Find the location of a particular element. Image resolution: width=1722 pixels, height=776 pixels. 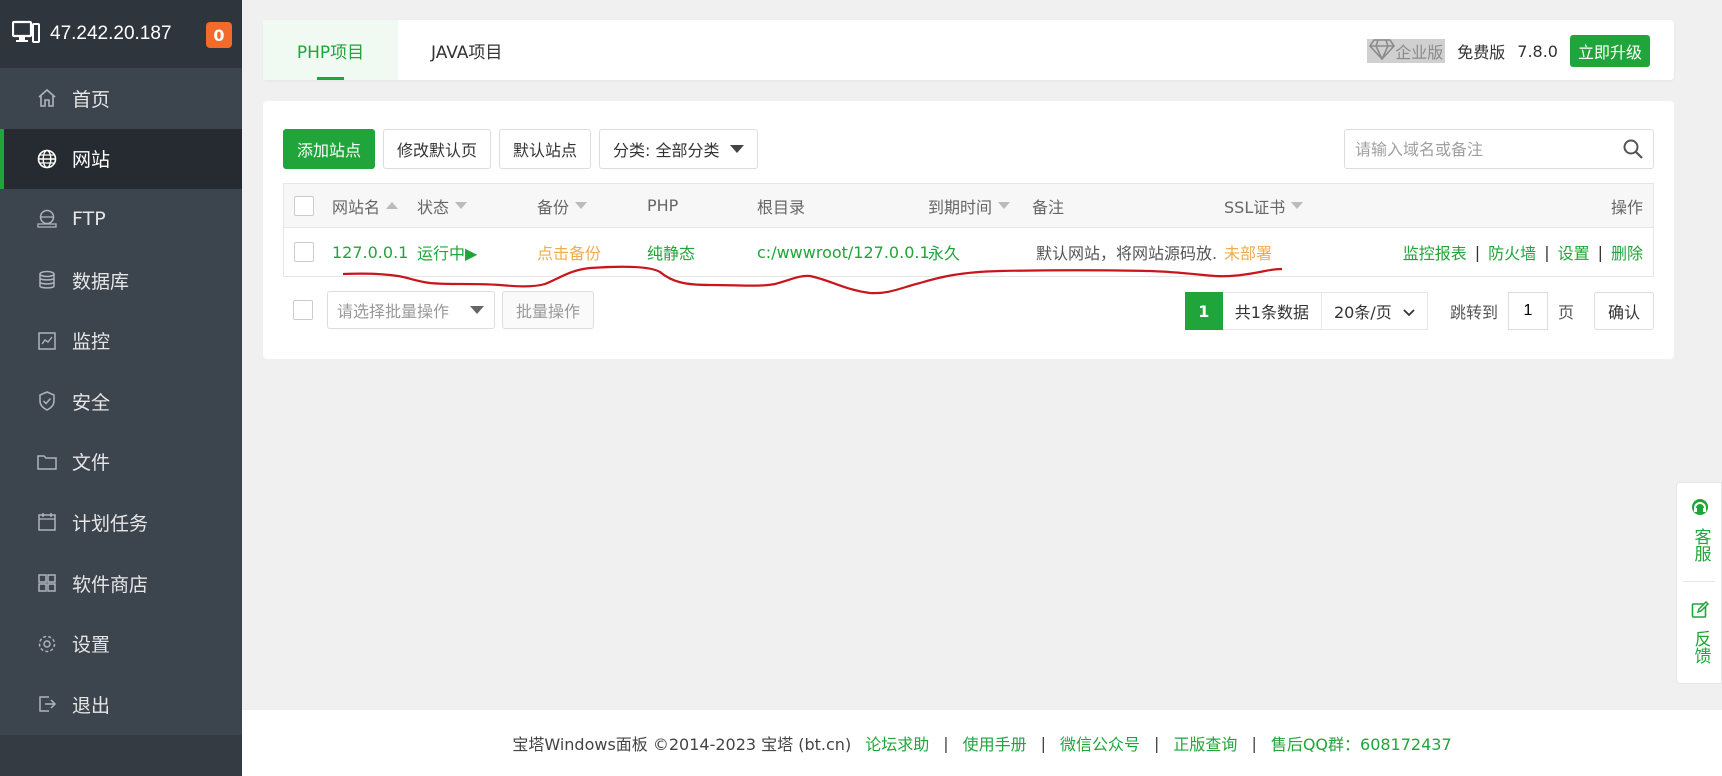

header-label: 状态 is located at coordinates (433, 207).